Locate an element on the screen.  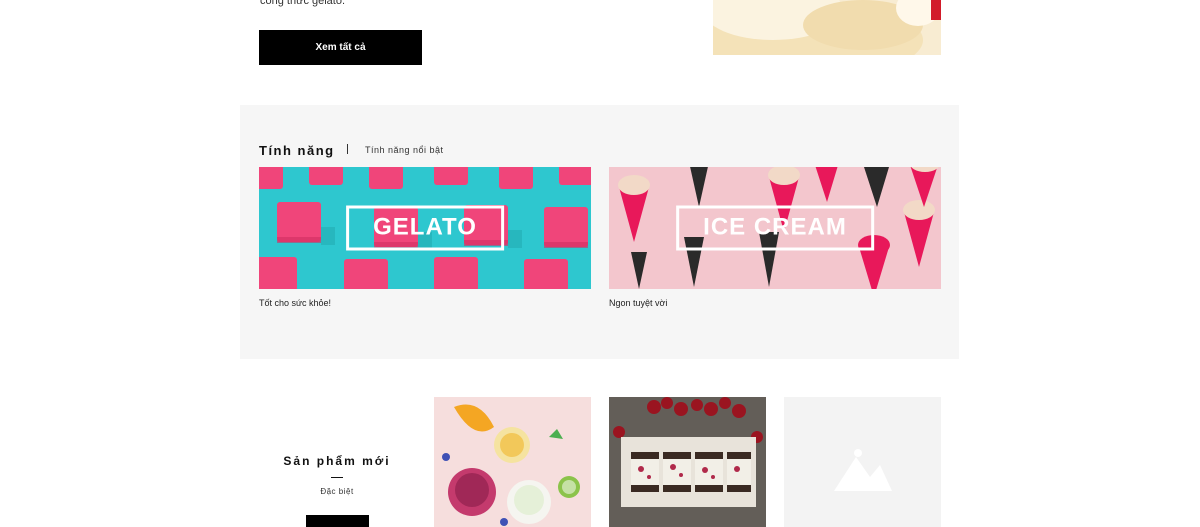
gelato-banner: GELATO is located at coordinates (425, 228).